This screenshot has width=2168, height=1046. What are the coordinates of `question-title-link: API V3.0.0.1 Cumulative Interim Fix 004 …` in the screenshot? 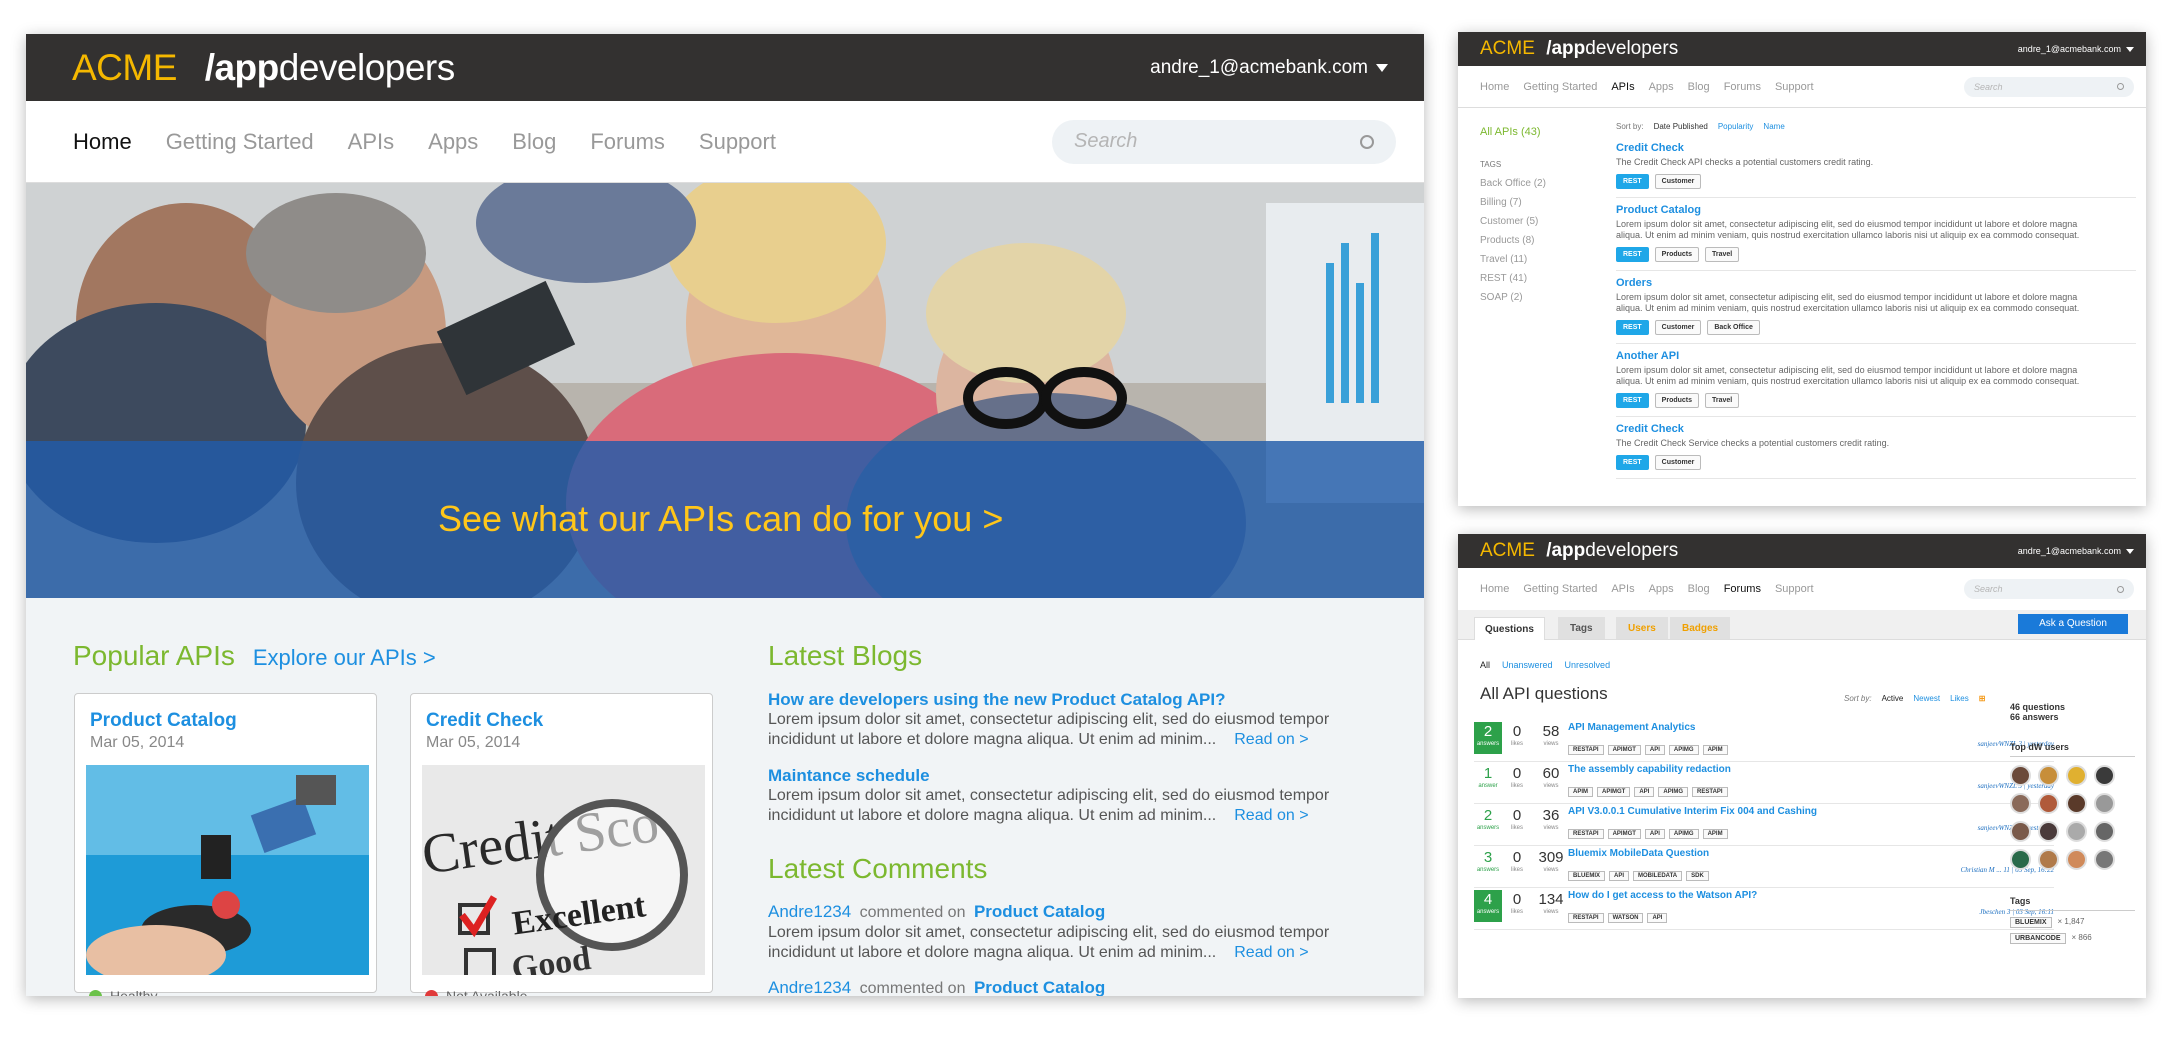 It's located at (1692, 811).